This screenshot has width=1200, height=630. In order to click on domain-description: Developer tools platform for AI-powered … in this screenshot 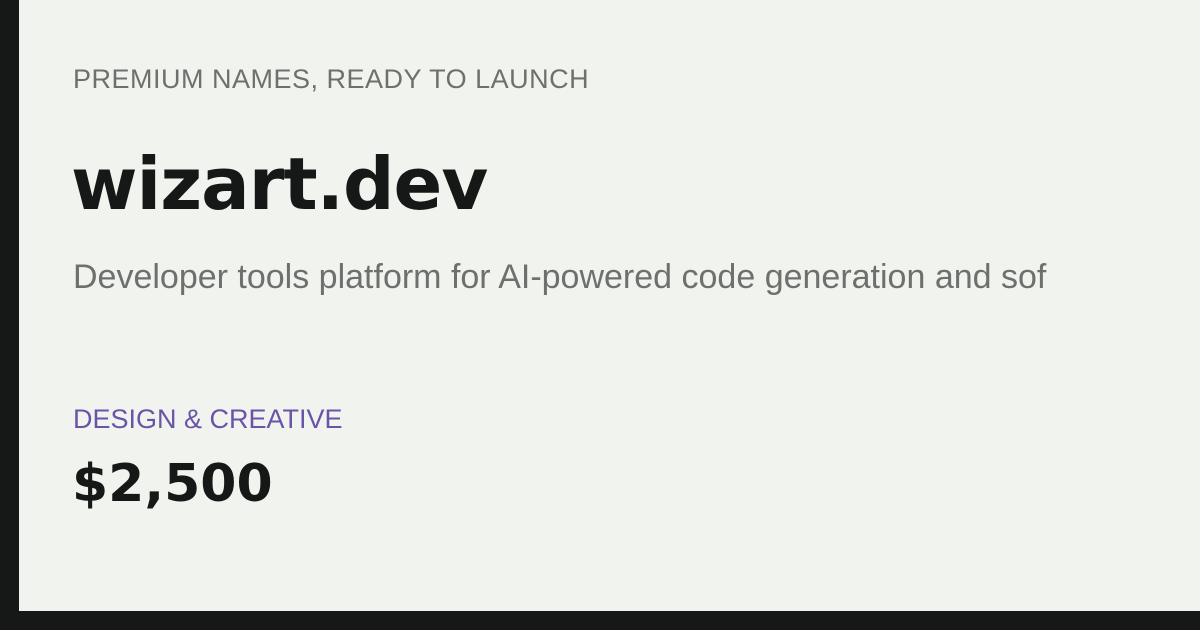, I will do `click(560, 277)`.